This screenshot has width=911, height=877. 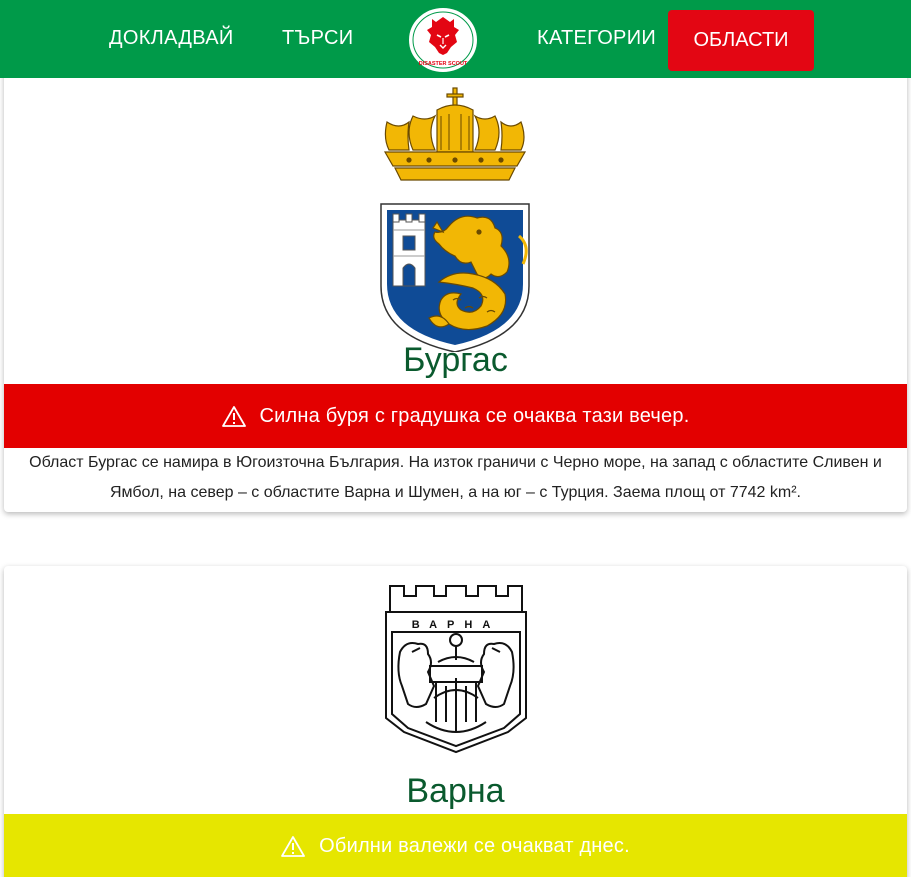 I want to click on varna-coat-of-arms-icon: ВАРНА, so click(x=456, y=669).